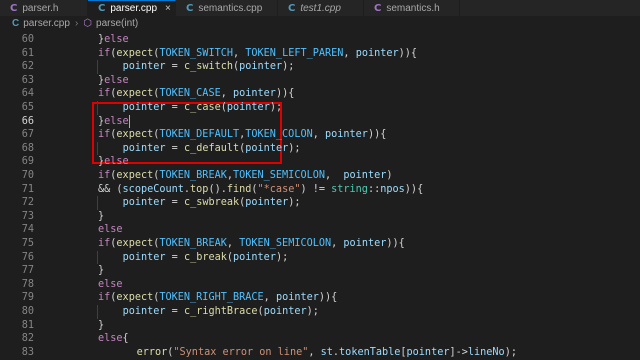  I want to click on code-token: if, so click(104, 94).